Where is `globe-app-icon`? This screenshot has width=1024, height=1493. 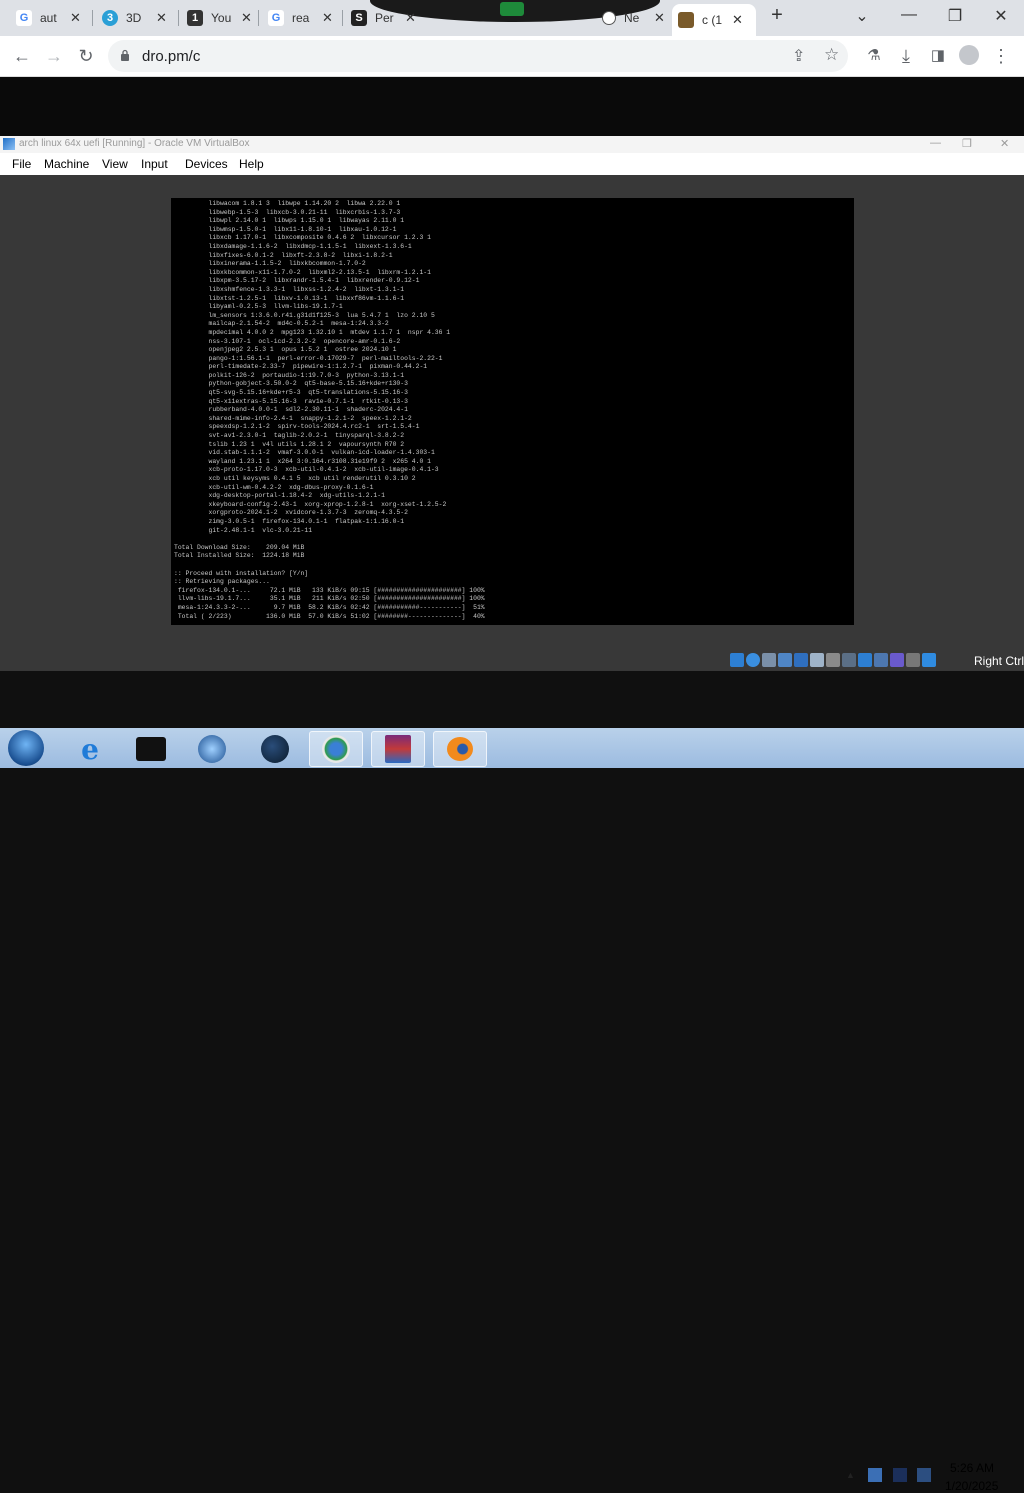 globe-app-icon is located at coordinates (275, 749).